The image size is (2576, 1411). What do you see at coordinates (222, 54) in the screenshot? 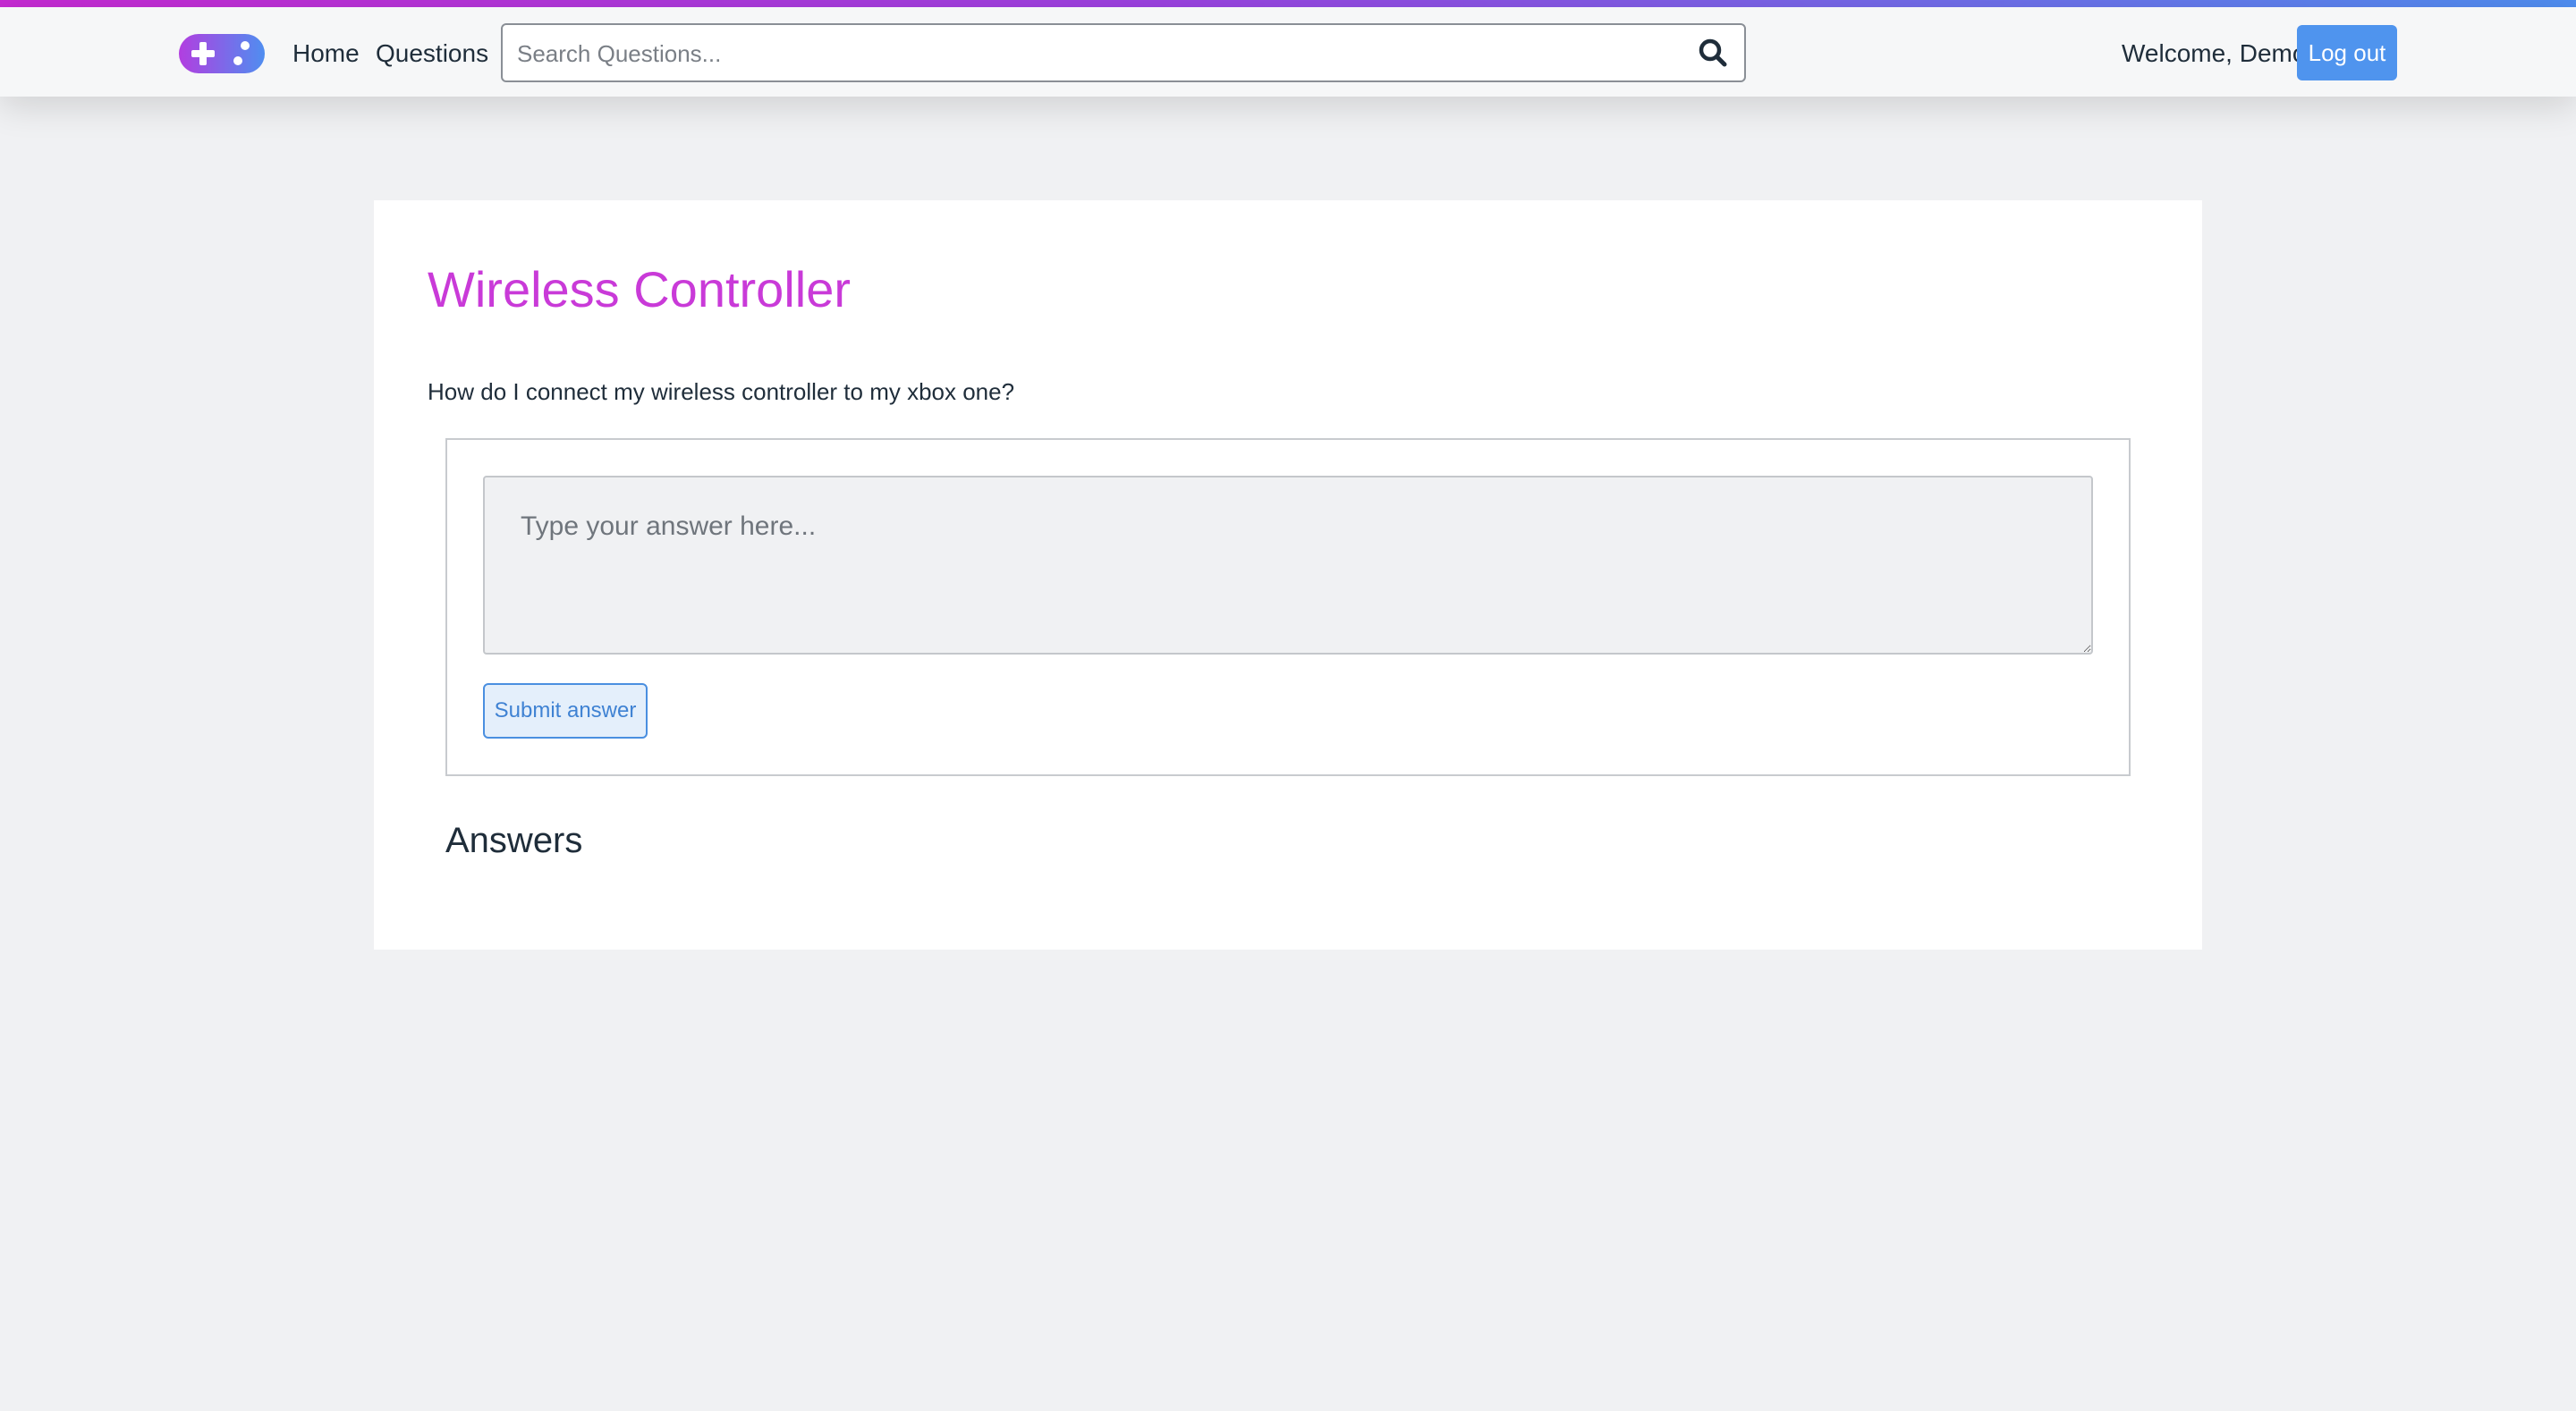
I see `gamepad-icon` at bounding box center [222, 54].